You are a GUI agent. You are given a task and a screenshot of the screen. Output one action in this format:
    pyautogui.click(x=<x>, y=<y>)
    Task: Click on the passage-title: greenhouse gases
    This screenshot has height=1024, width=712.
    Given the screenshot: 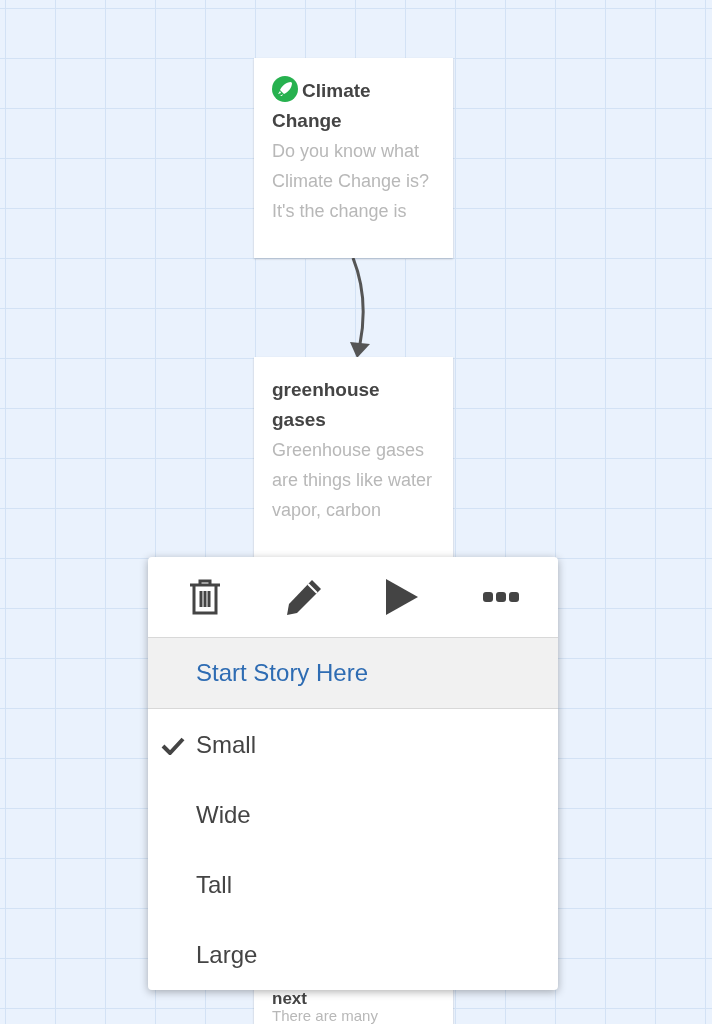 What is the action you would take?
    pyautogui.click(x=326, y=405)
    